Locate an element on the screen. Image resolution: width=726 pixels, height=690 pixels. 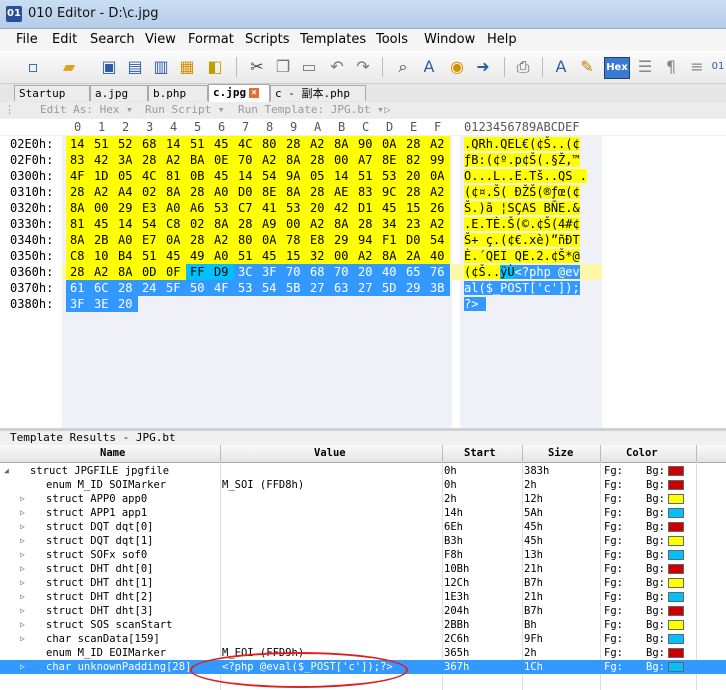
hex-byte: 2B is located at coordinates (102, 240).